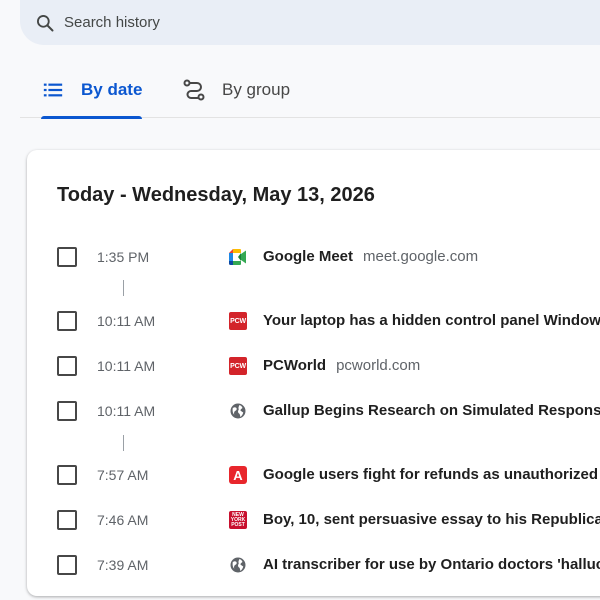  What do you see at coordinates (112, 89) in the screenshot?
I see `tab-by-date-label: By date` at bounding box center [112, 89].